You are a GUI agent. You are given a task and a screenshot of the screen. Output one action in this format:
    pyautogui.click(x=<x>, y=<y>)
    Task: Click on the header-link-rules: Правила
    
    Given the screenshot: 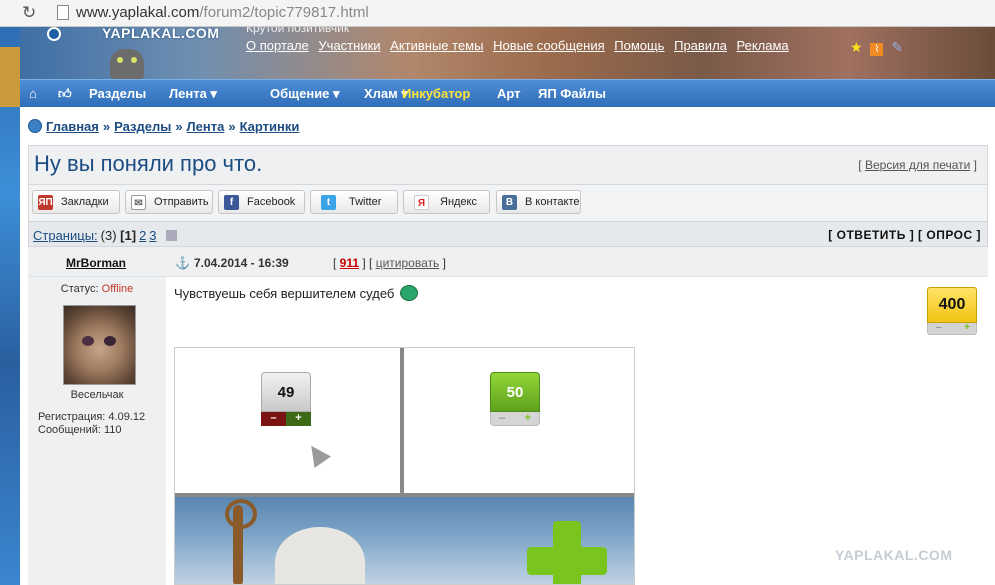 What is the action you would take?
    pyautogui.click(x=700, y=45)
    